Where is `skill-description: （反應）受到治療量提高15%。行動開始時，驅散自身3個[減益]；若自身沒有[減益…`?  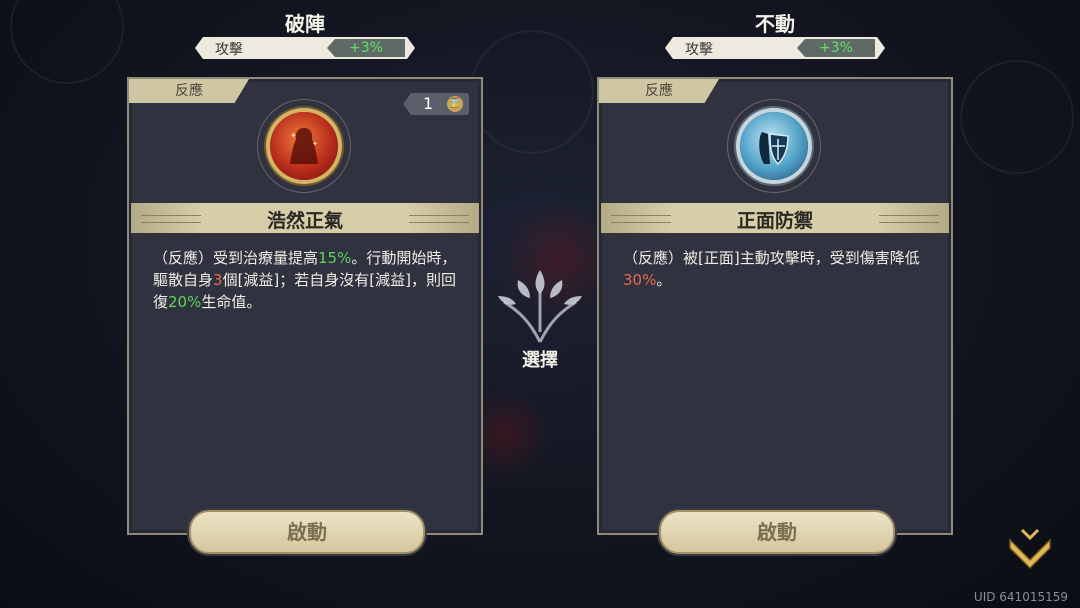 skill-description: （反應）受到治療量提高15%。行動開始時，驅散自身3個[減益]；若自身沒有[減益… is located at coordinates (305, 280).